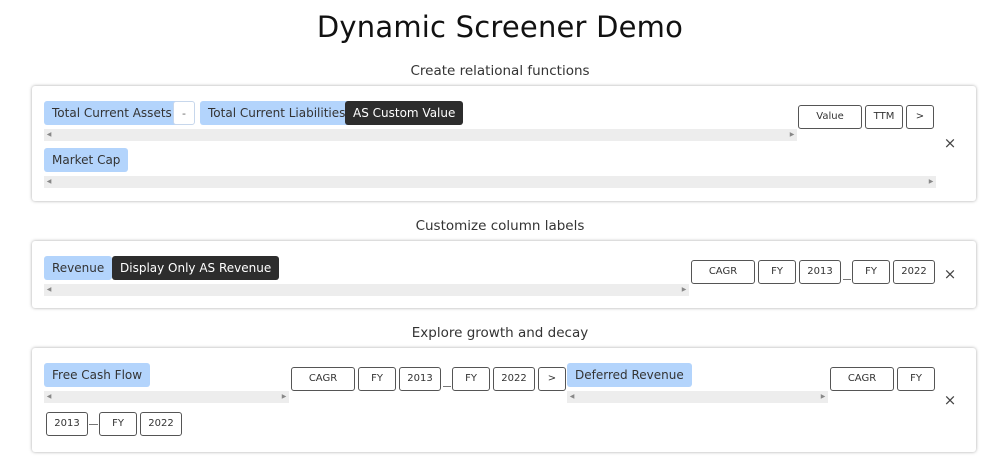  Describe the element at coordinates (86, 160) in the screenshot. I see `chip-market-cap: Market Cap` at that location.